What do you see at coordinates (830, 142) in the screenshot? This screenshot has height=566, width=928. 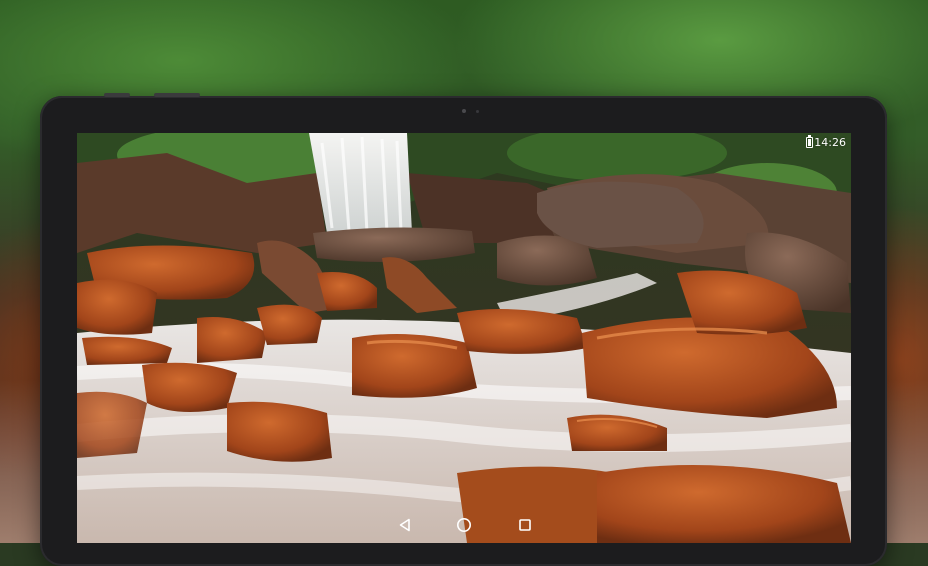 I see `status-time: 14:26` at bounding box center [830, 142].